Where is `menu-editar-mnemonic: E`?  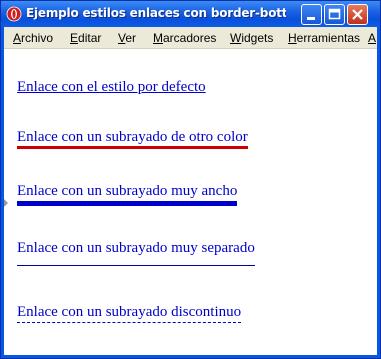
menu-editar-mnemonic: E is located at coordinates (74, 38).